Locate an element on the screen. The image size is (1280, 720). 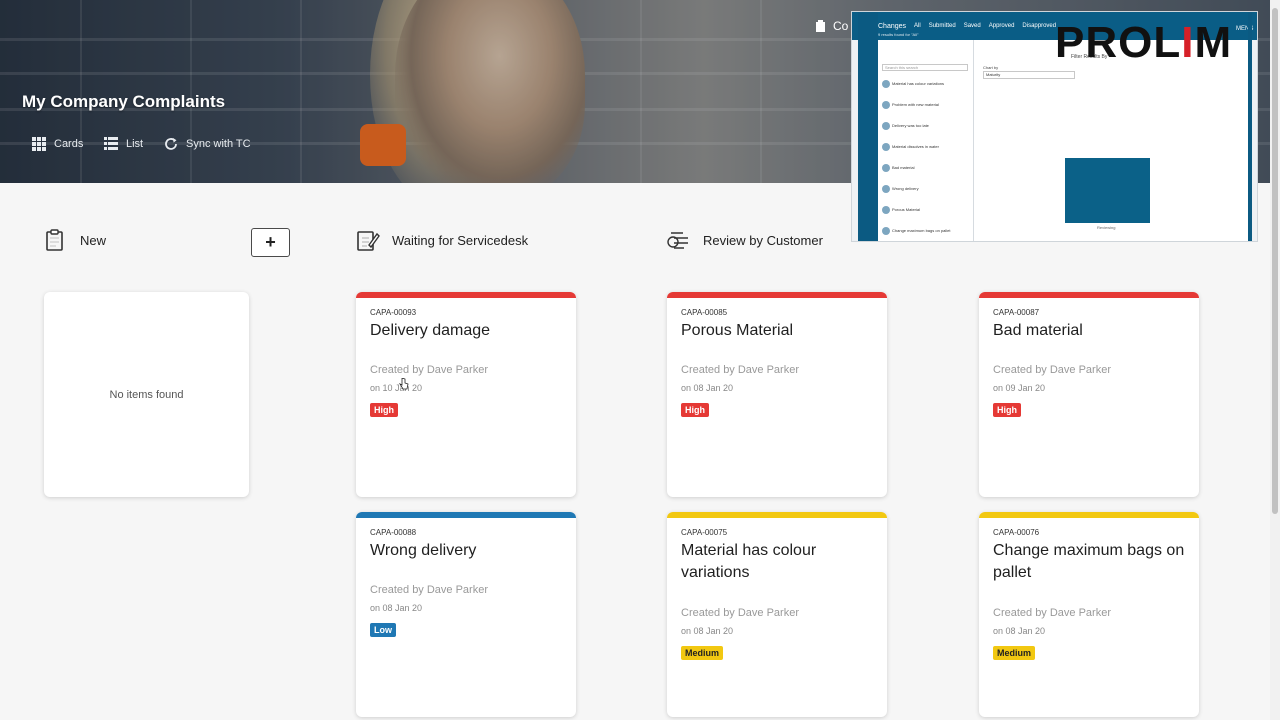
review-list-icon is located at coordinates (677, 240).